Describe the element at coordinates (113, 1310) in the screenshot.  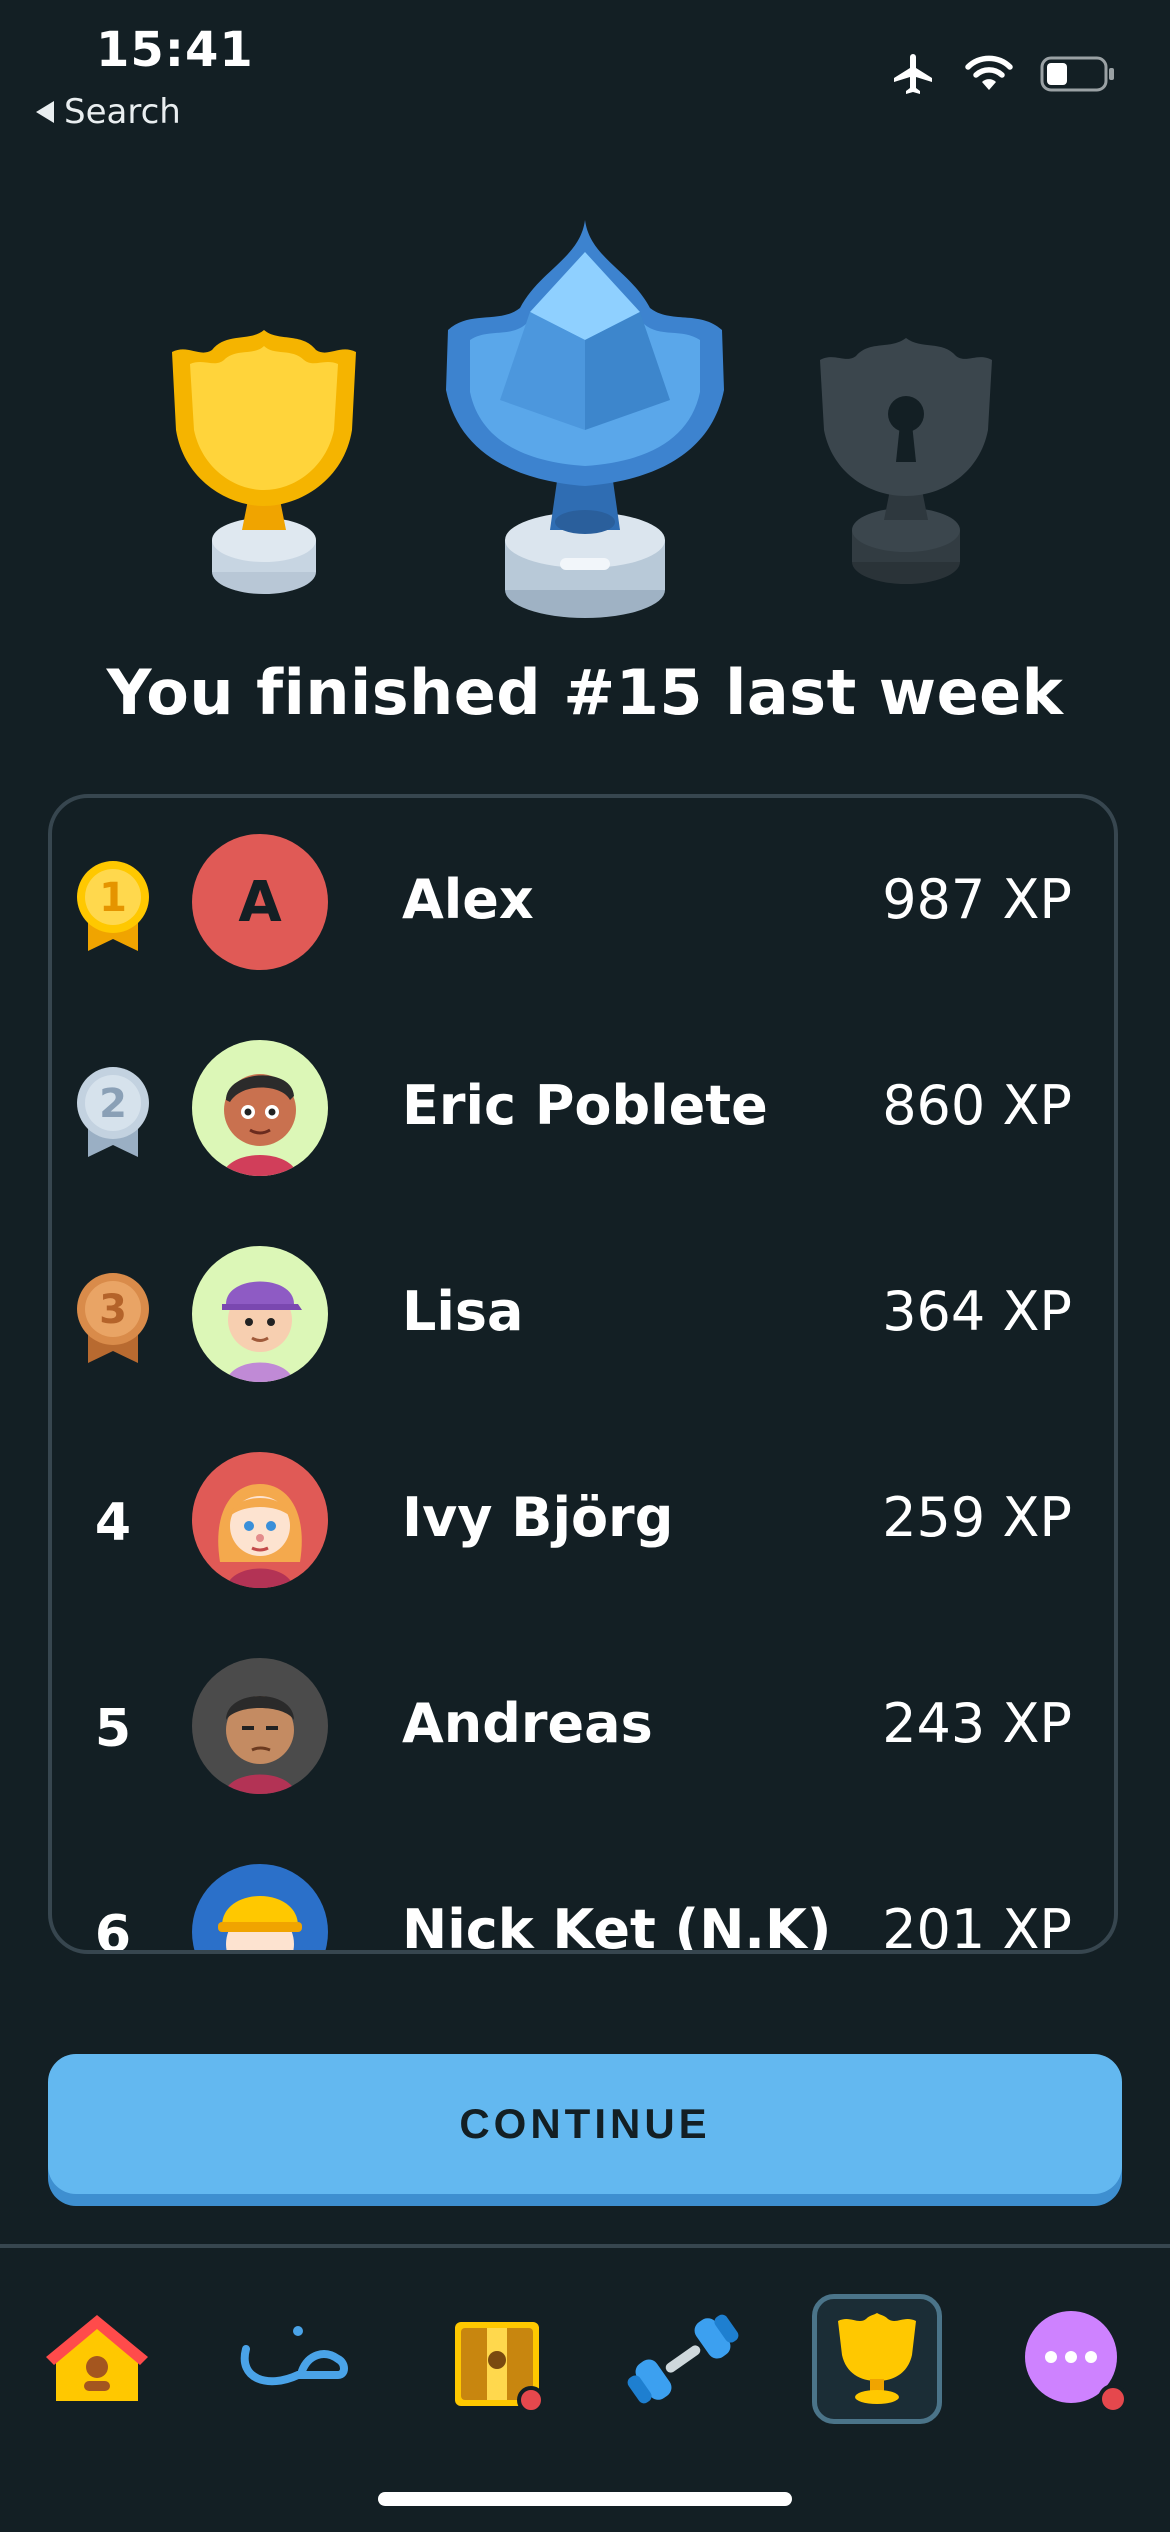
I see `svg-text: 3` at that location.